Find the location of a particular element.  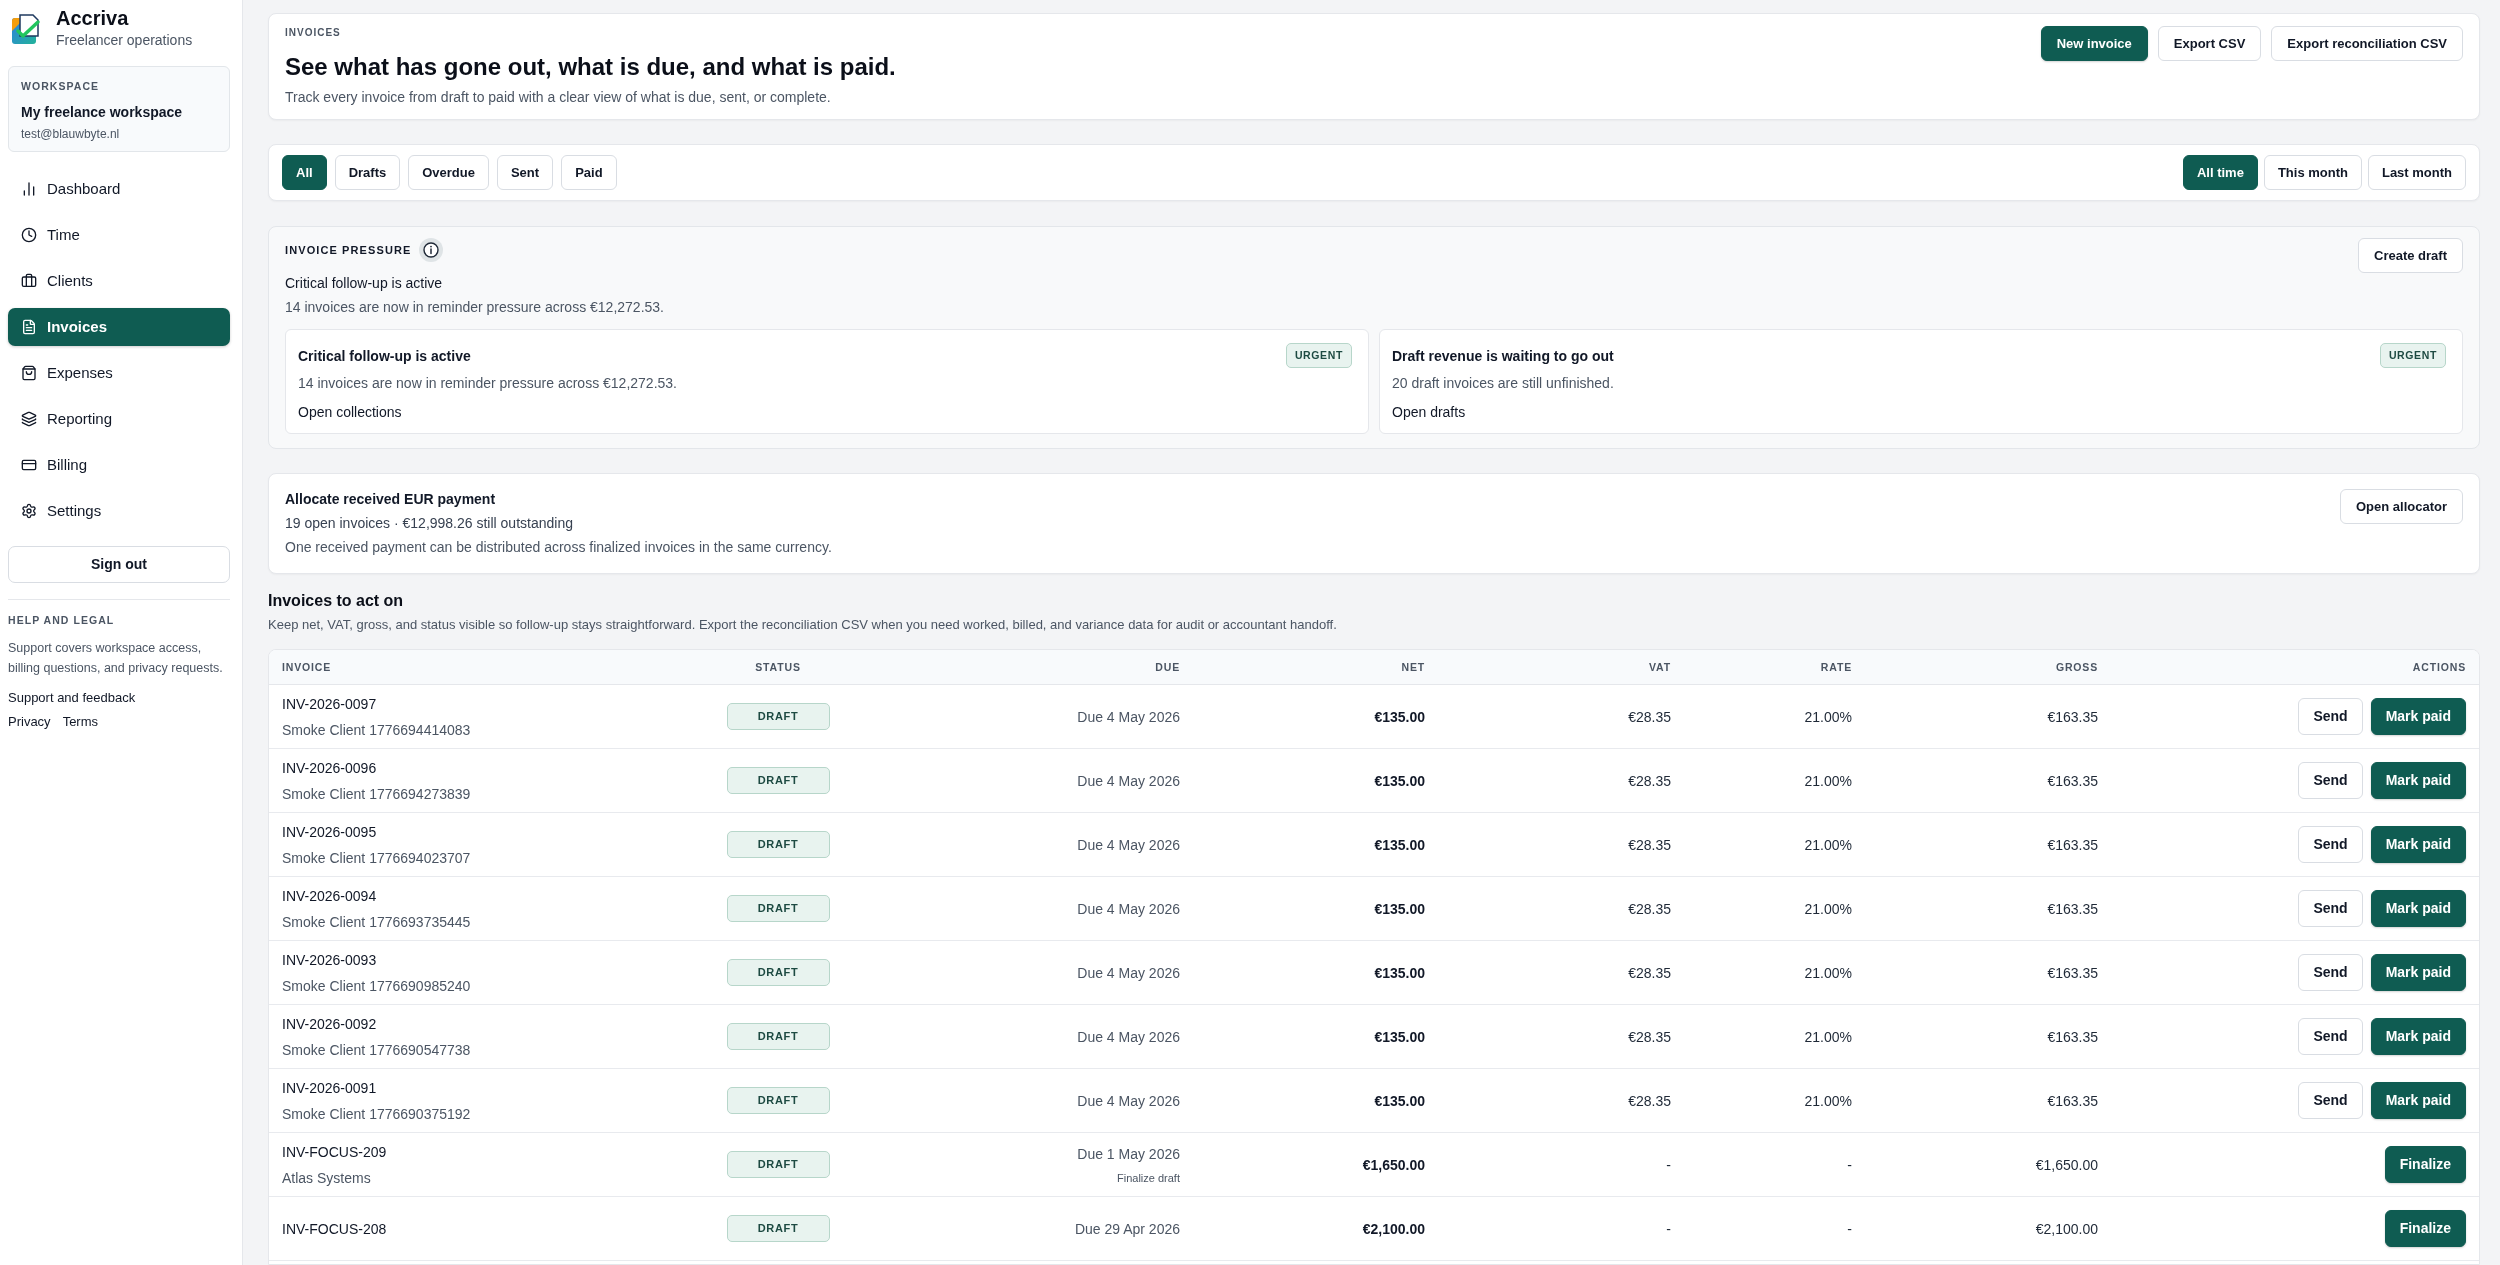

header-action-button: New invoice is located at coordinates (2094, 43).